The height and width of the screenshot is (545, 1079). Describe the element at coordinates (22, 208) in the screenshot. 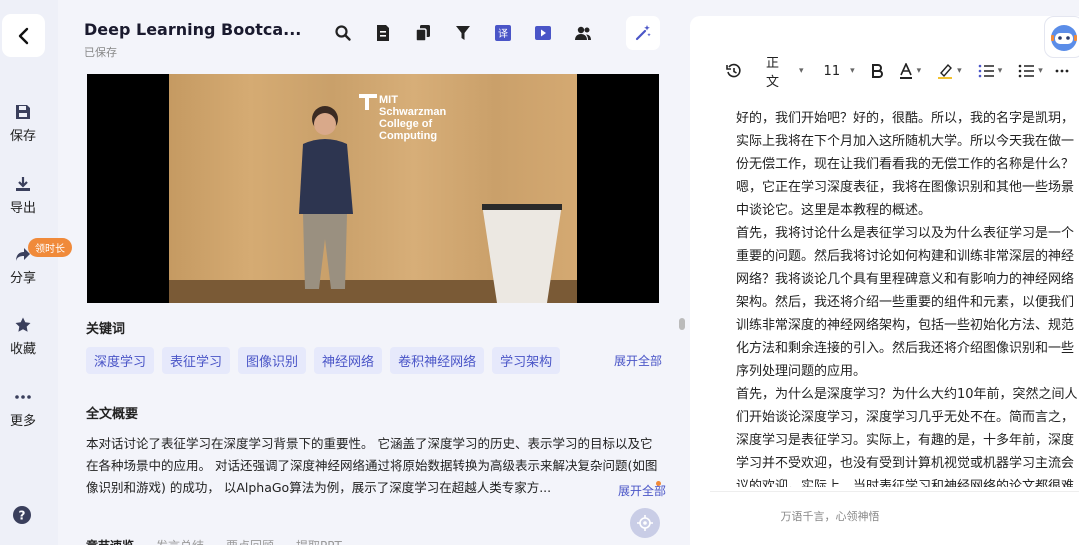

I see `rail-export-label: 导出` at that location.